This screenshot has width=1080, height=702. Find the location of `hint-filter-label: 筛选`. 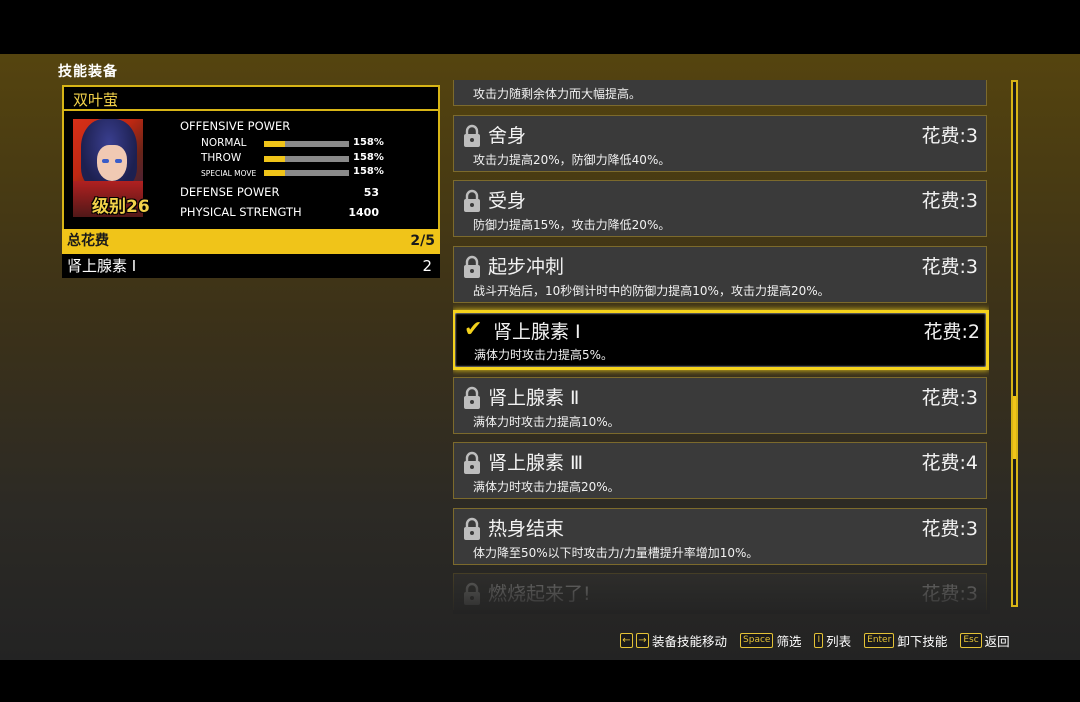

hint-filter-label: 筛选 is located at coordinates (789, 641).